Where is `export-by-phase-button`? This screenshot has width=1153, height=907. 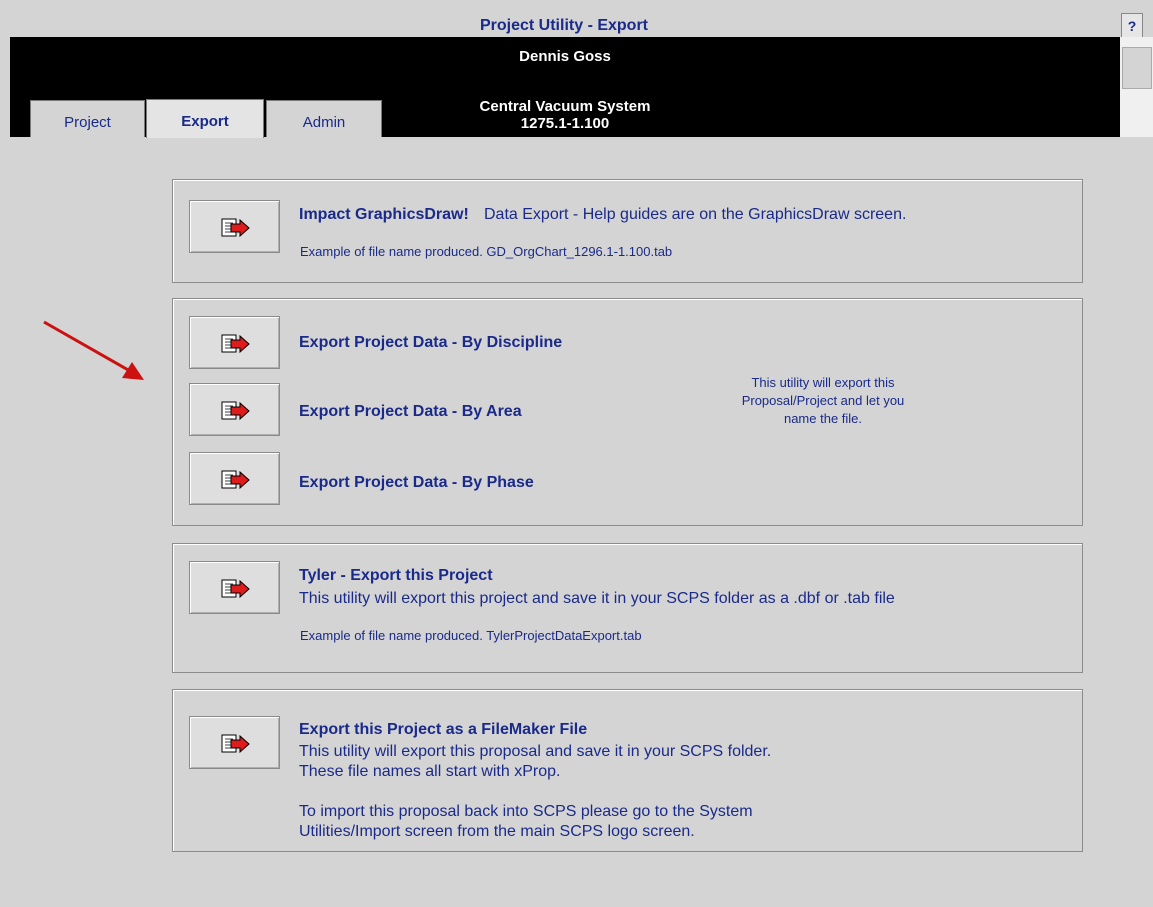 export-by-phase-button is located at coordinates (234, 478).